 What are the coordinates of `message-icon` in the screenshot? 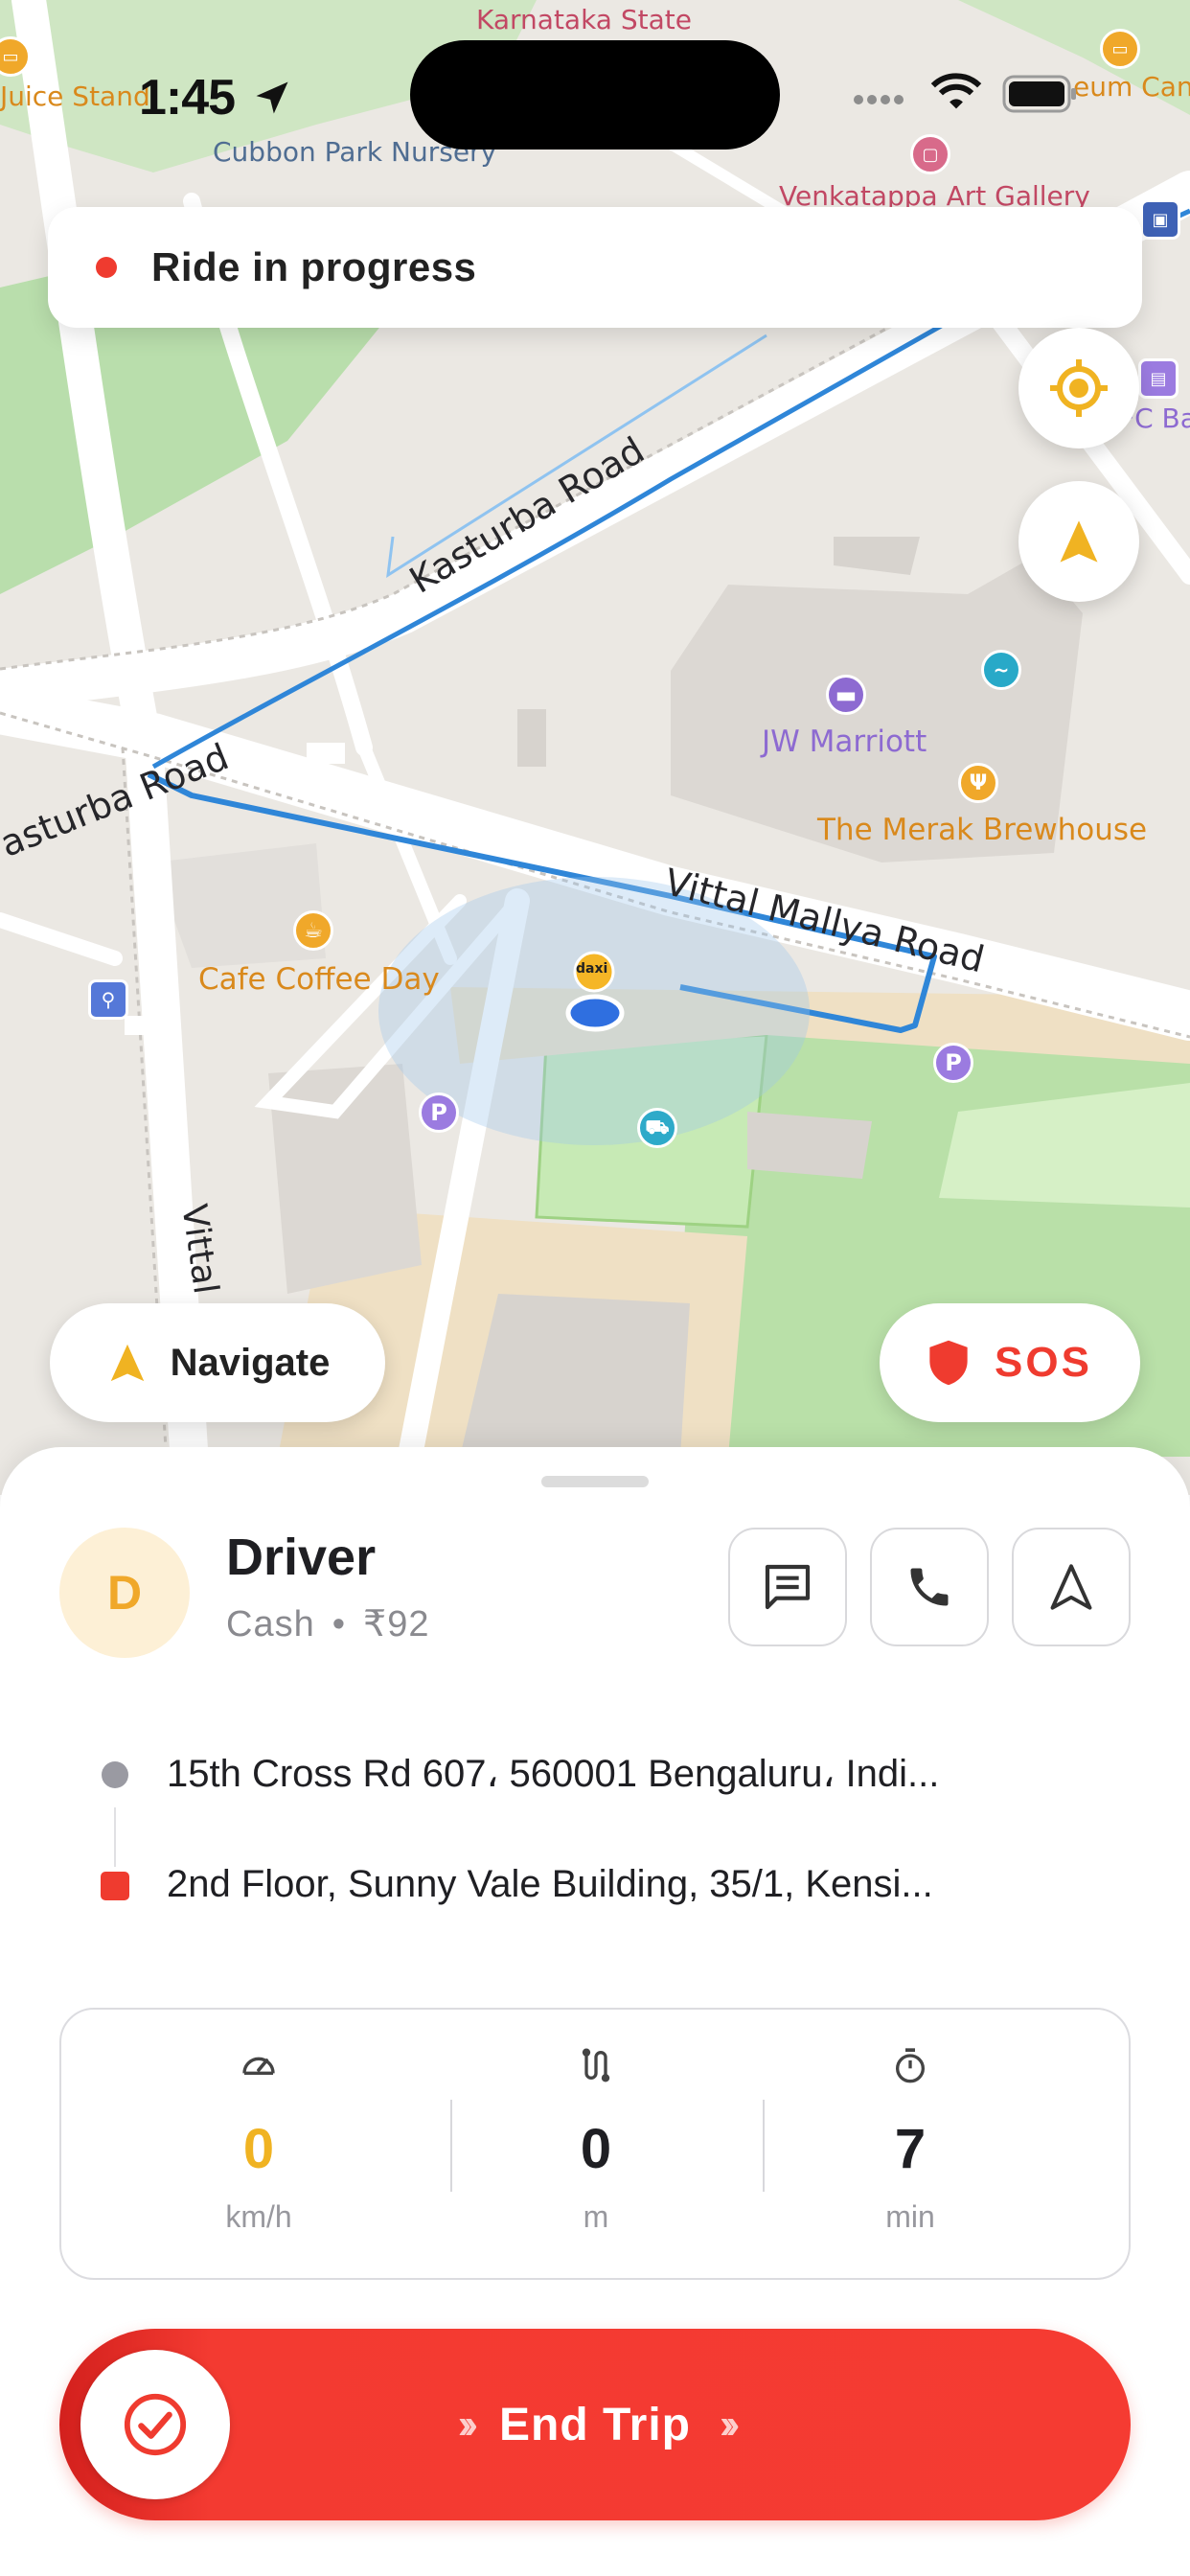 It's located at (788, 1587).